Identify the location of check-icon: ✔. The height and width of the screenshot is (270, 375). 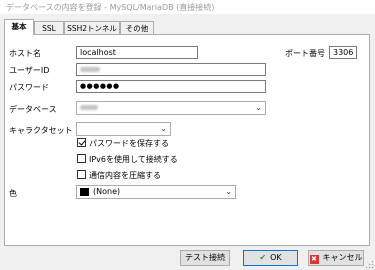
(263, 257).